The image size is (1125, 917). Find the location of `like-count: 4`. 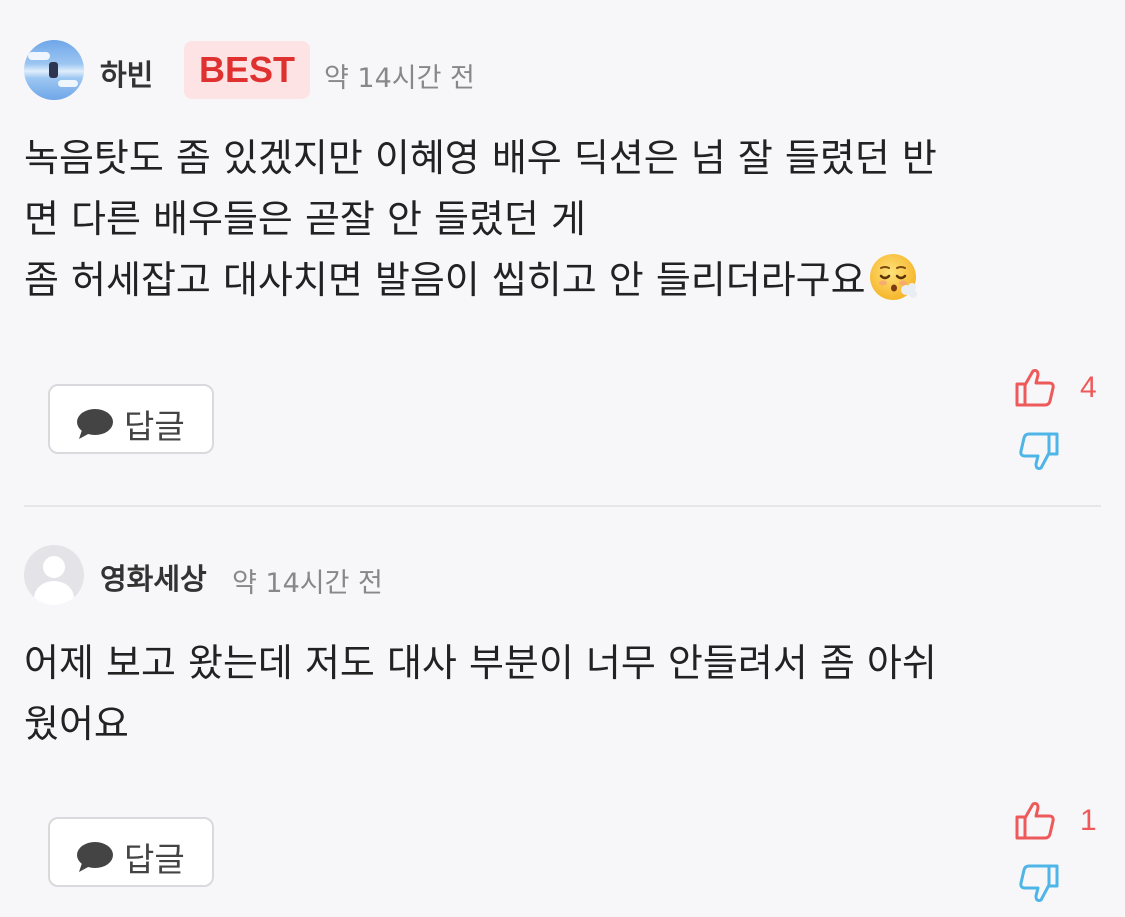

like-count: 4 is located at coordinates (1088, 387).